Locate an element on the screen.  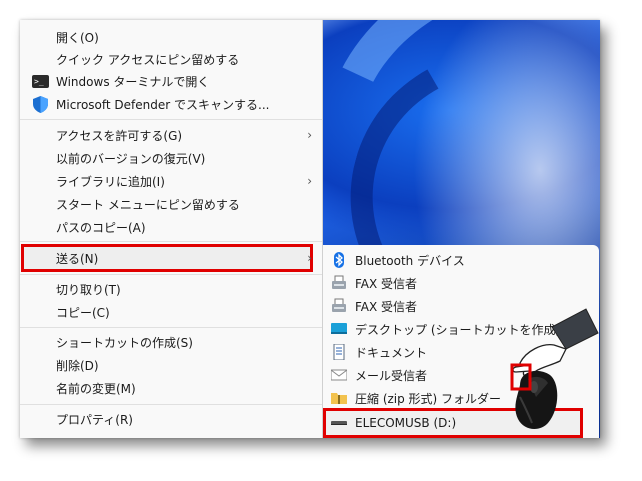
mail-icon is located at coordinates (339, 375).